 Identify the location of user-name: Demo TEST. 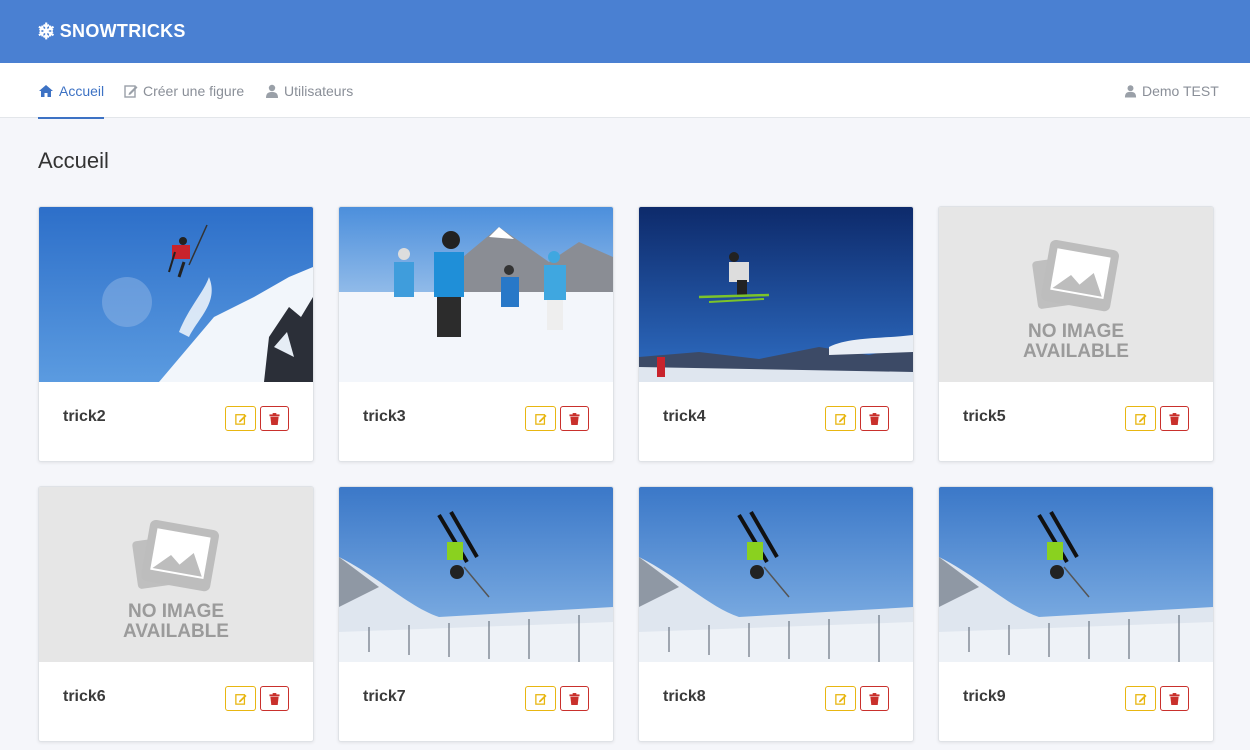
(1180, 90).